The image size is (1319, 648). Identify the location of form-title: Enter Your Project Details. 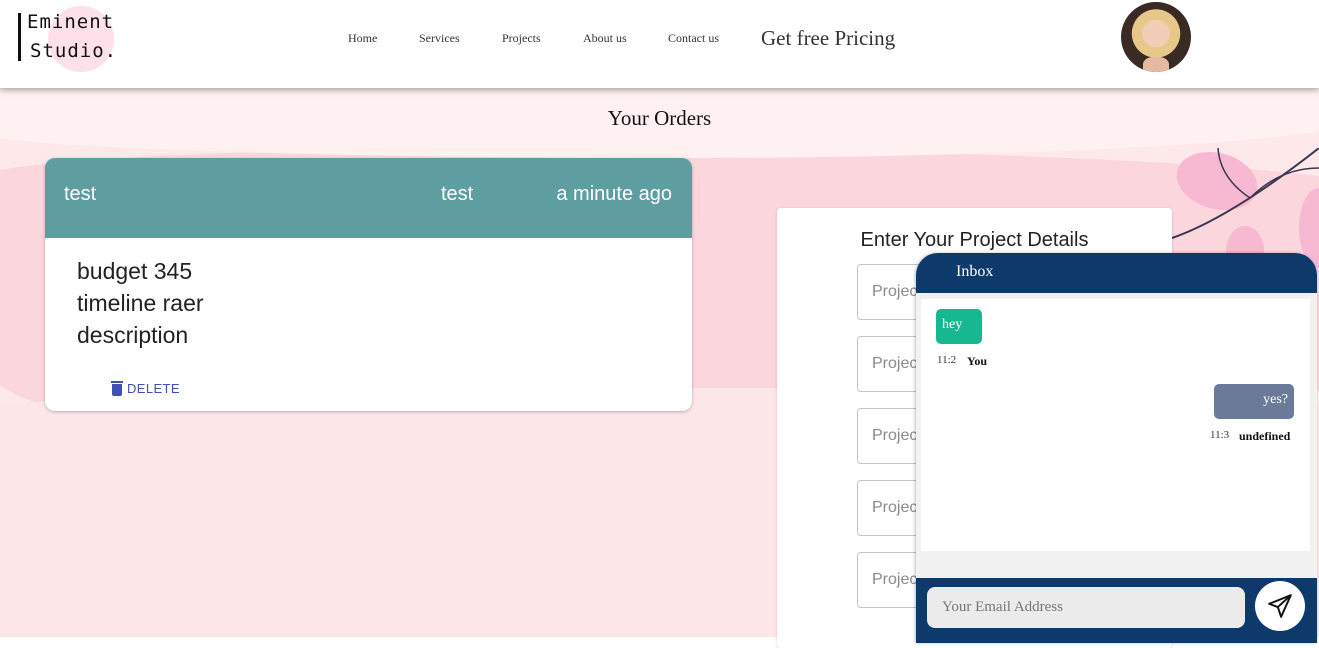
(974, 240).